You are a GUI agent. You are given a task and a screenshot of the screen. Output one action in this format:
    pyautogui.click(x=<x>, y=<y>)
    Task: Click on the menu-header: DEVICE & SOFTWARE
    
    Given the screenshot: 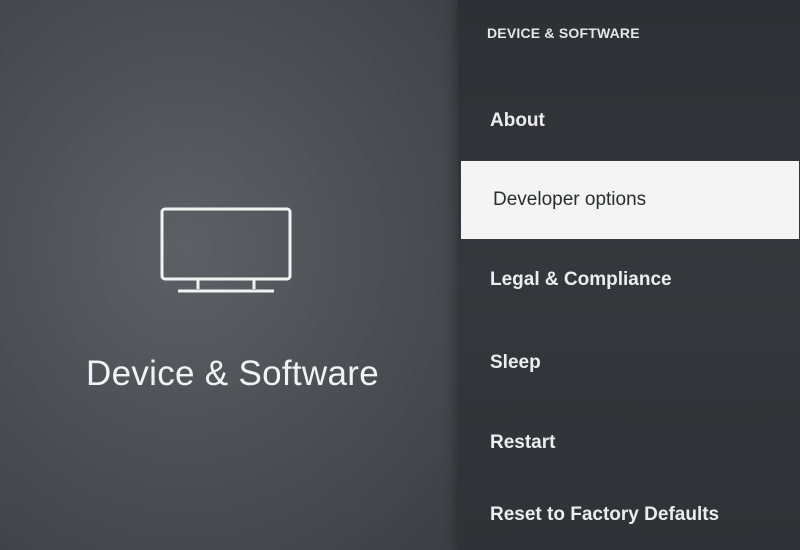 What is the action you would take?
    pyautogui.click(x=563, y=33)
    